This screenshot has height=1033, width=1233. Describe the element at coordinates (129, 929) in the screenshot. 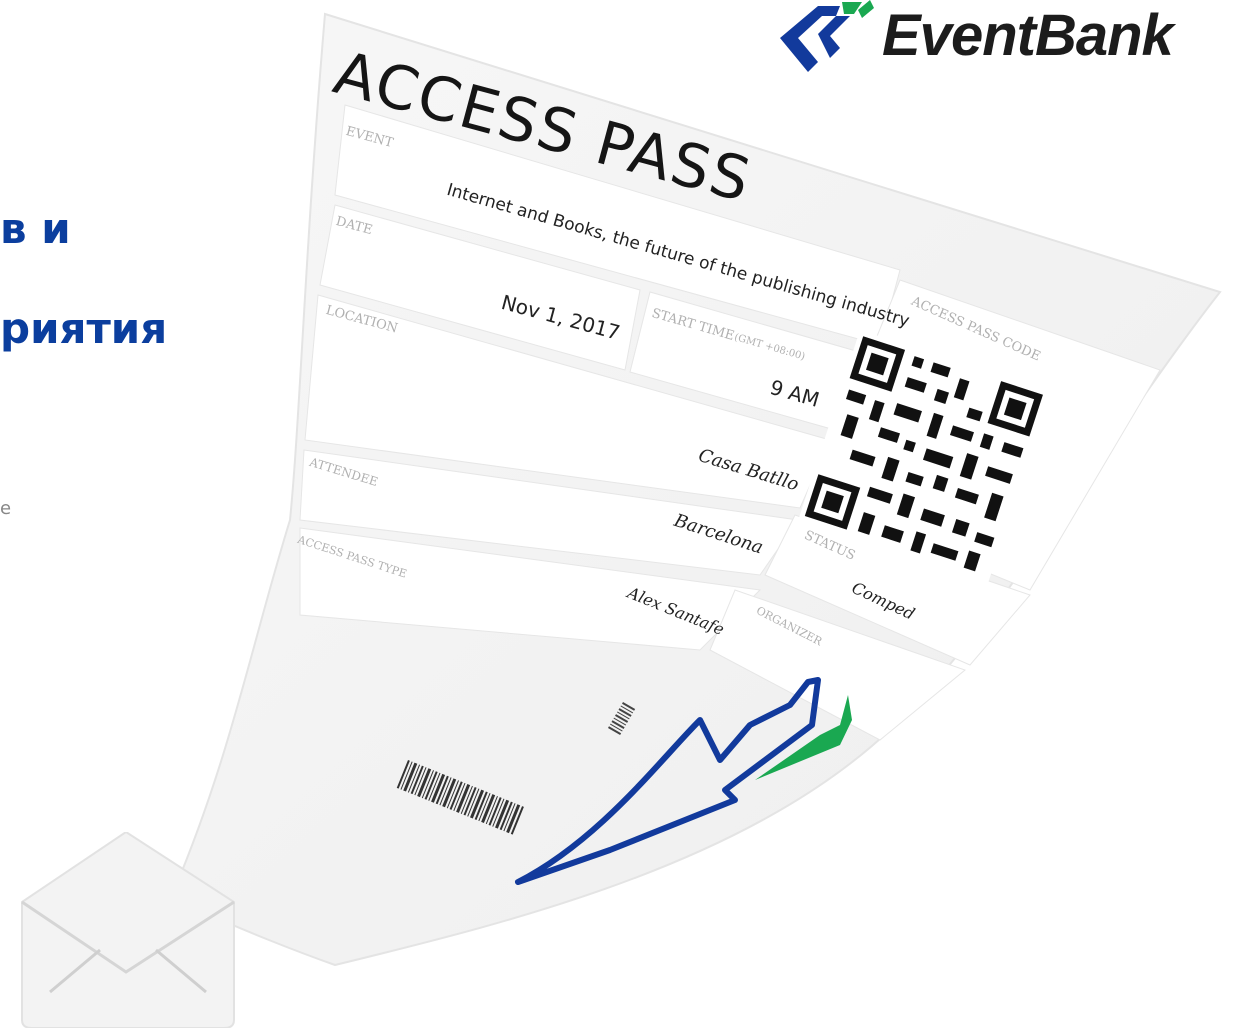

I see `envelope-icon` at that location.